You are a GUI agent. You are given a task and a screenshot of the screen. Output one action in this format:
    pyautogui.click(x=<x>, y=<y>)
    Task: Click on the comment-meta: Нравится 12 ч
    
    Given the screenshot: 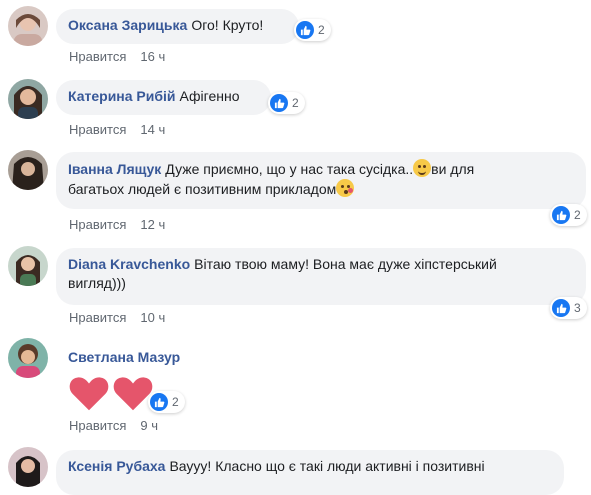 What is the action you would take?
    pyautogui.click(x=117, y=224)
    